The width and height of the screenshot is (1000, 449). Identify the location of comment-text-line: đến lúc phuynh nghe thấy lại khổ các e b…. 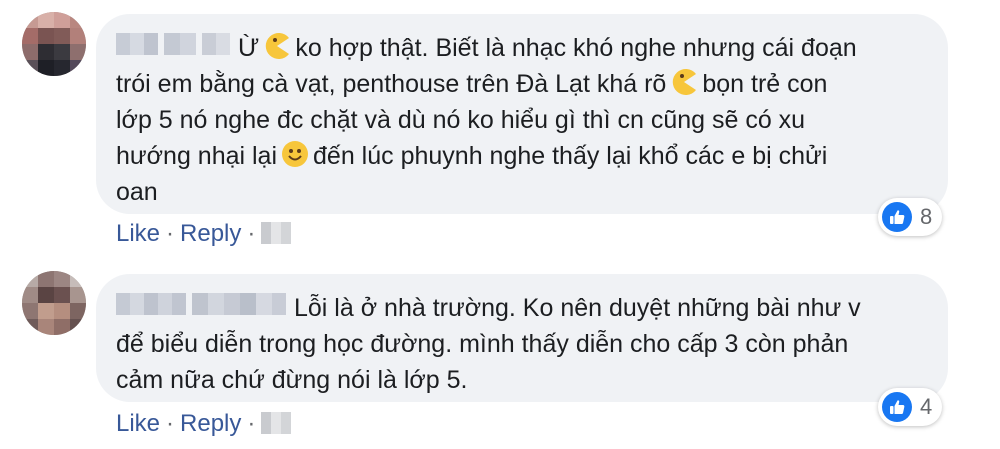
(570, 156).